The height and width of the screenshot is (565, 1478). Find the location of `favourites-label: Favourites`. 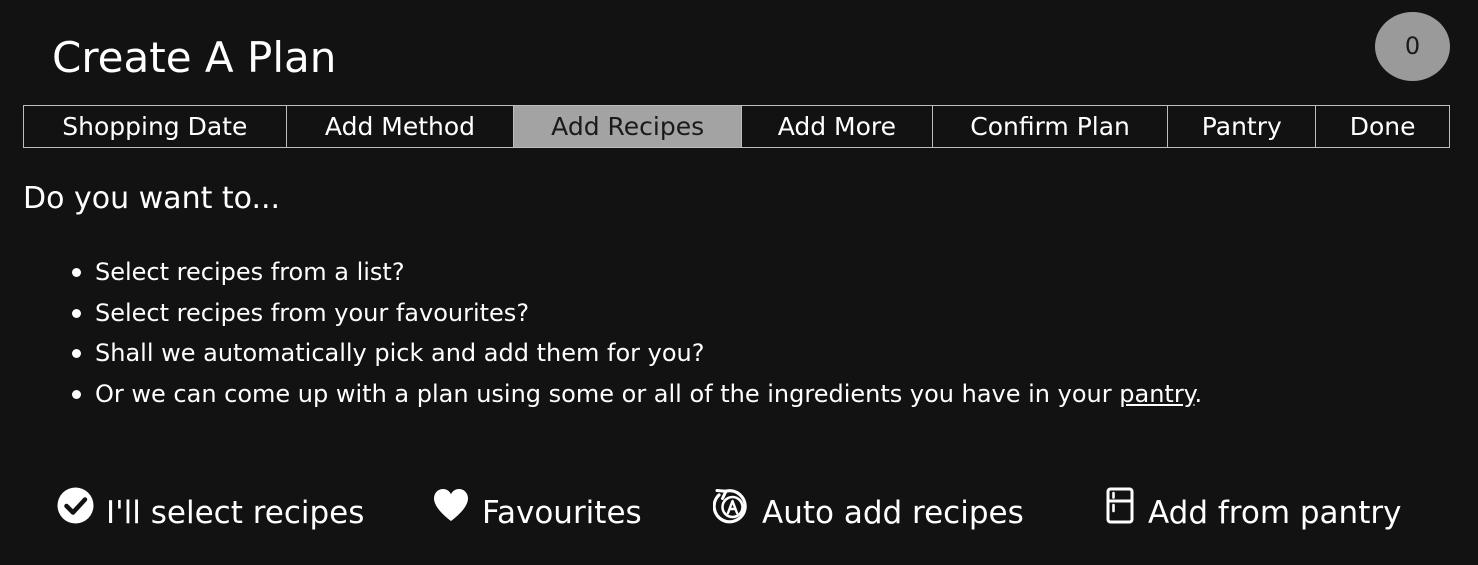

favourites-label: Favourites is located at coordinates (562, 513).